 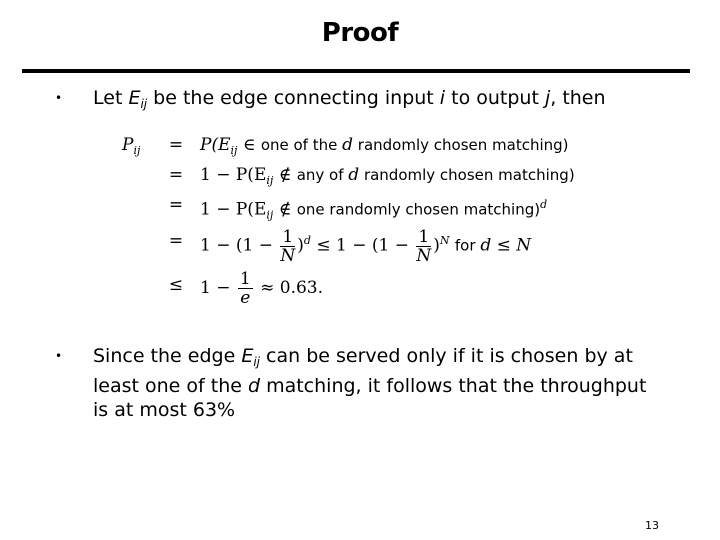 I want to click on operator: ∈, so click(x=249, y=145).